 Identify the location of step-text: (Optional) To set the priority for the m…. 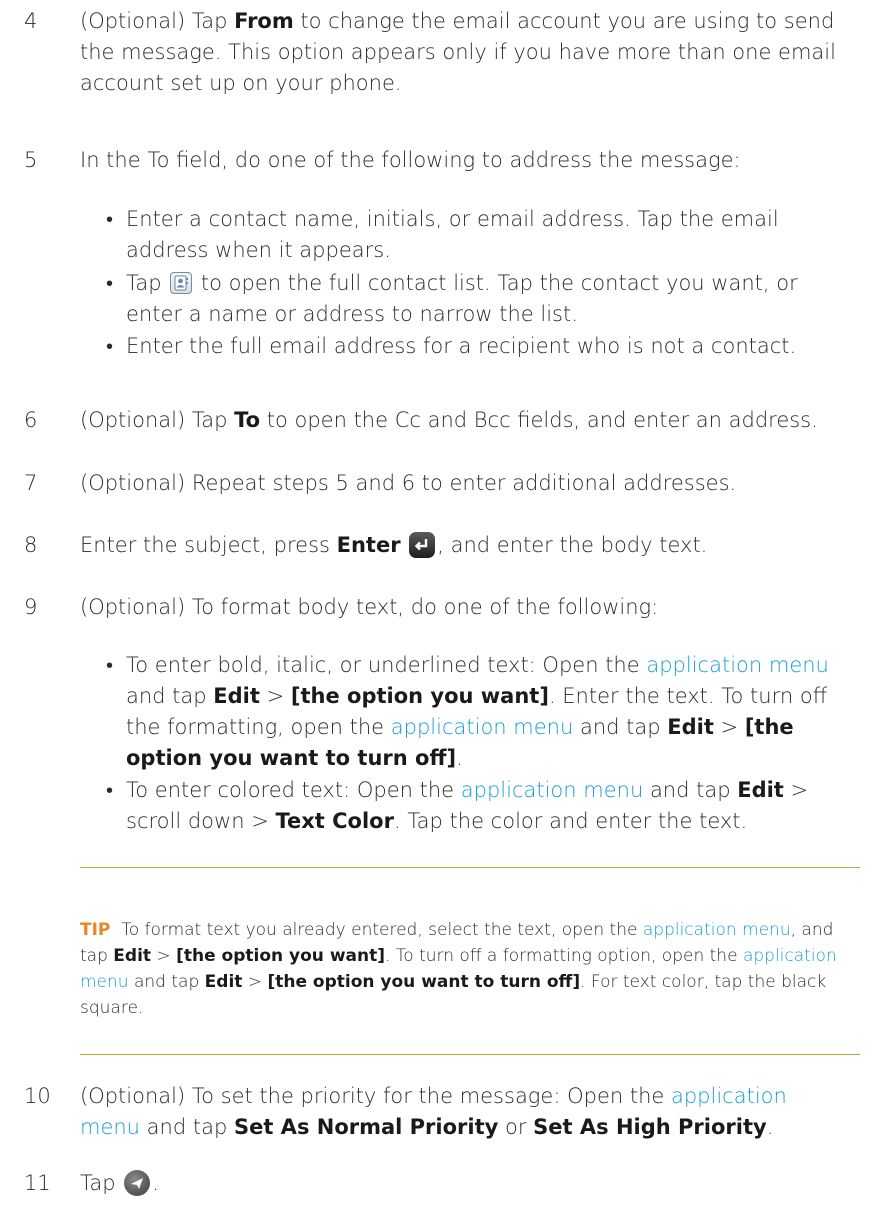
(433, 1111).